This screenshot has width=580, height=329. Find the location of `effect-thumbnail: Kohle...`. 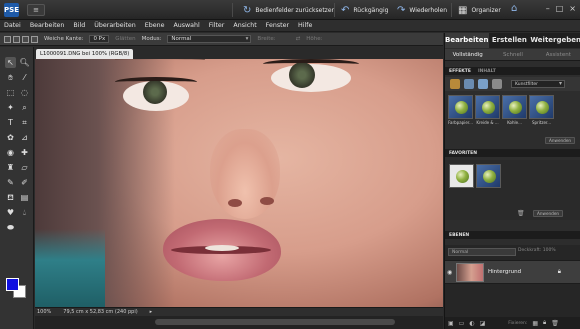

effect-thumbnail: Kohle... is located at coordinates (514, 110).